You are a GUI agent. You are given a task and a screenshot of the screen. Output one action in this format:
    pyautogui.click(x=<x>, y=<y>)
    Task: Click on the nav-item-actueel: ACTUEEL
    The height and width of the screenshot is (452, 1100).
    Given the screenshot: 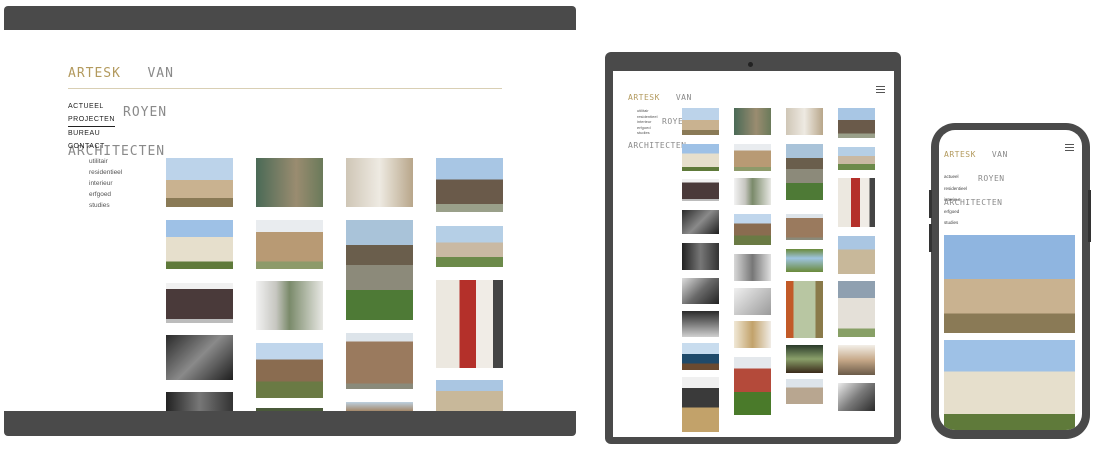 What is the action you would take?
    pyautogui.click(x=91, y=106)
    